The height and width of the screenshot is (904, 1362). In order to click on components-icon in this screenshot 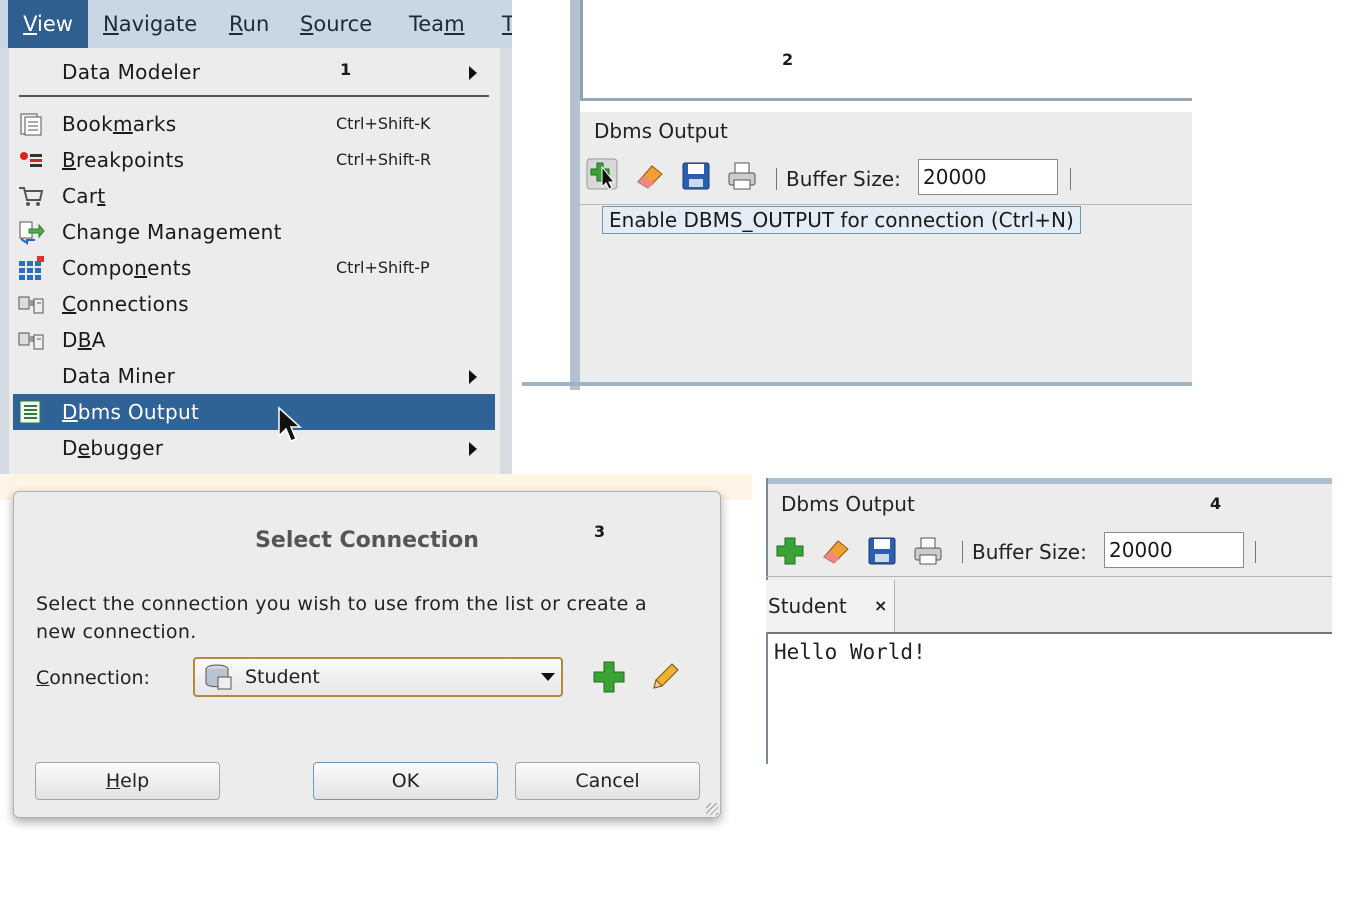, I will do `click(31, 268)`.